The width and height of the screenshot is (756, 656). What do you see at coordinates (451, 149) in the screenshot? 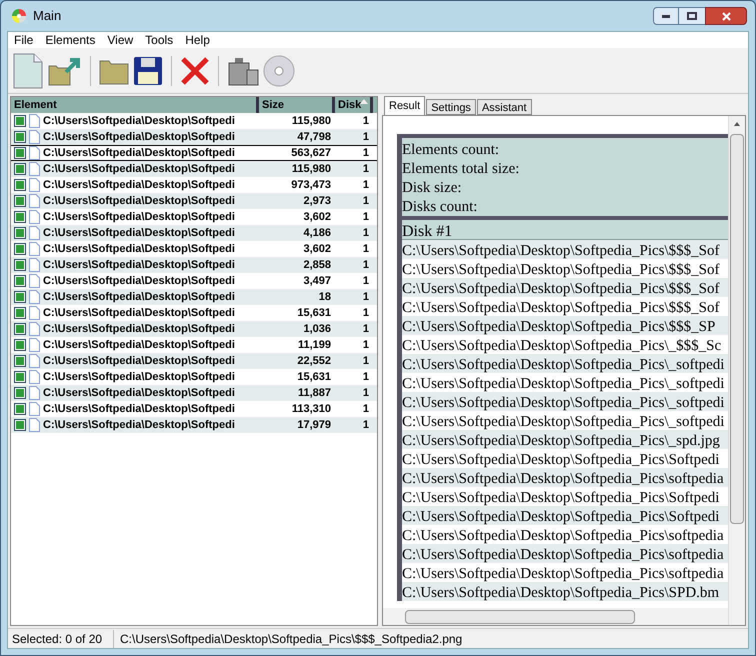
I see `summary-label: Elements count:` at bounding box center [451, 149].